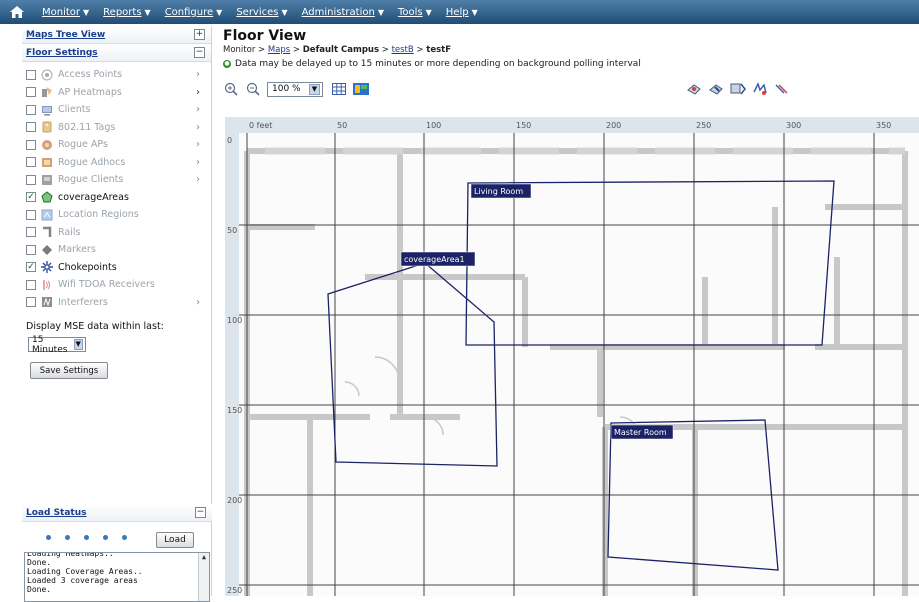  Describe the element at coordinates (523, 125) in the screenshot. I see `x-ruler-label: 150` at that location.